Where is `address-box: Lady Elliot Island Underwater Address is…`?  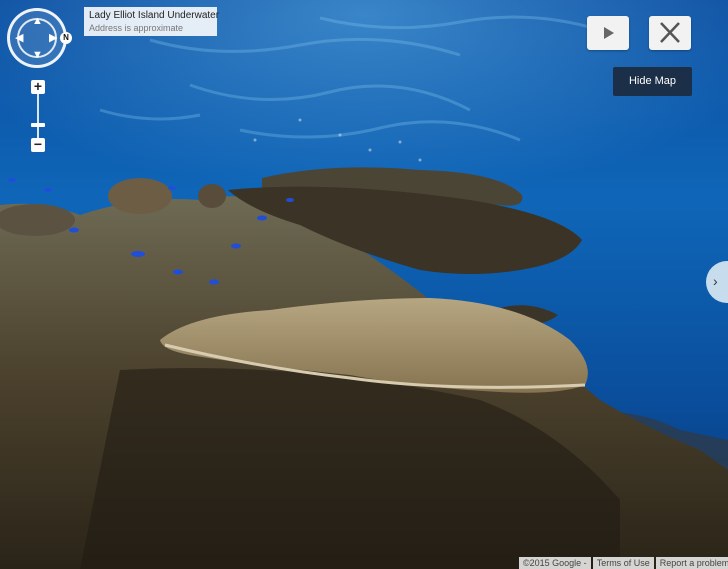 address-box: Lady Elliot Island Underwater Address is… is located at coordinates (152, 21).